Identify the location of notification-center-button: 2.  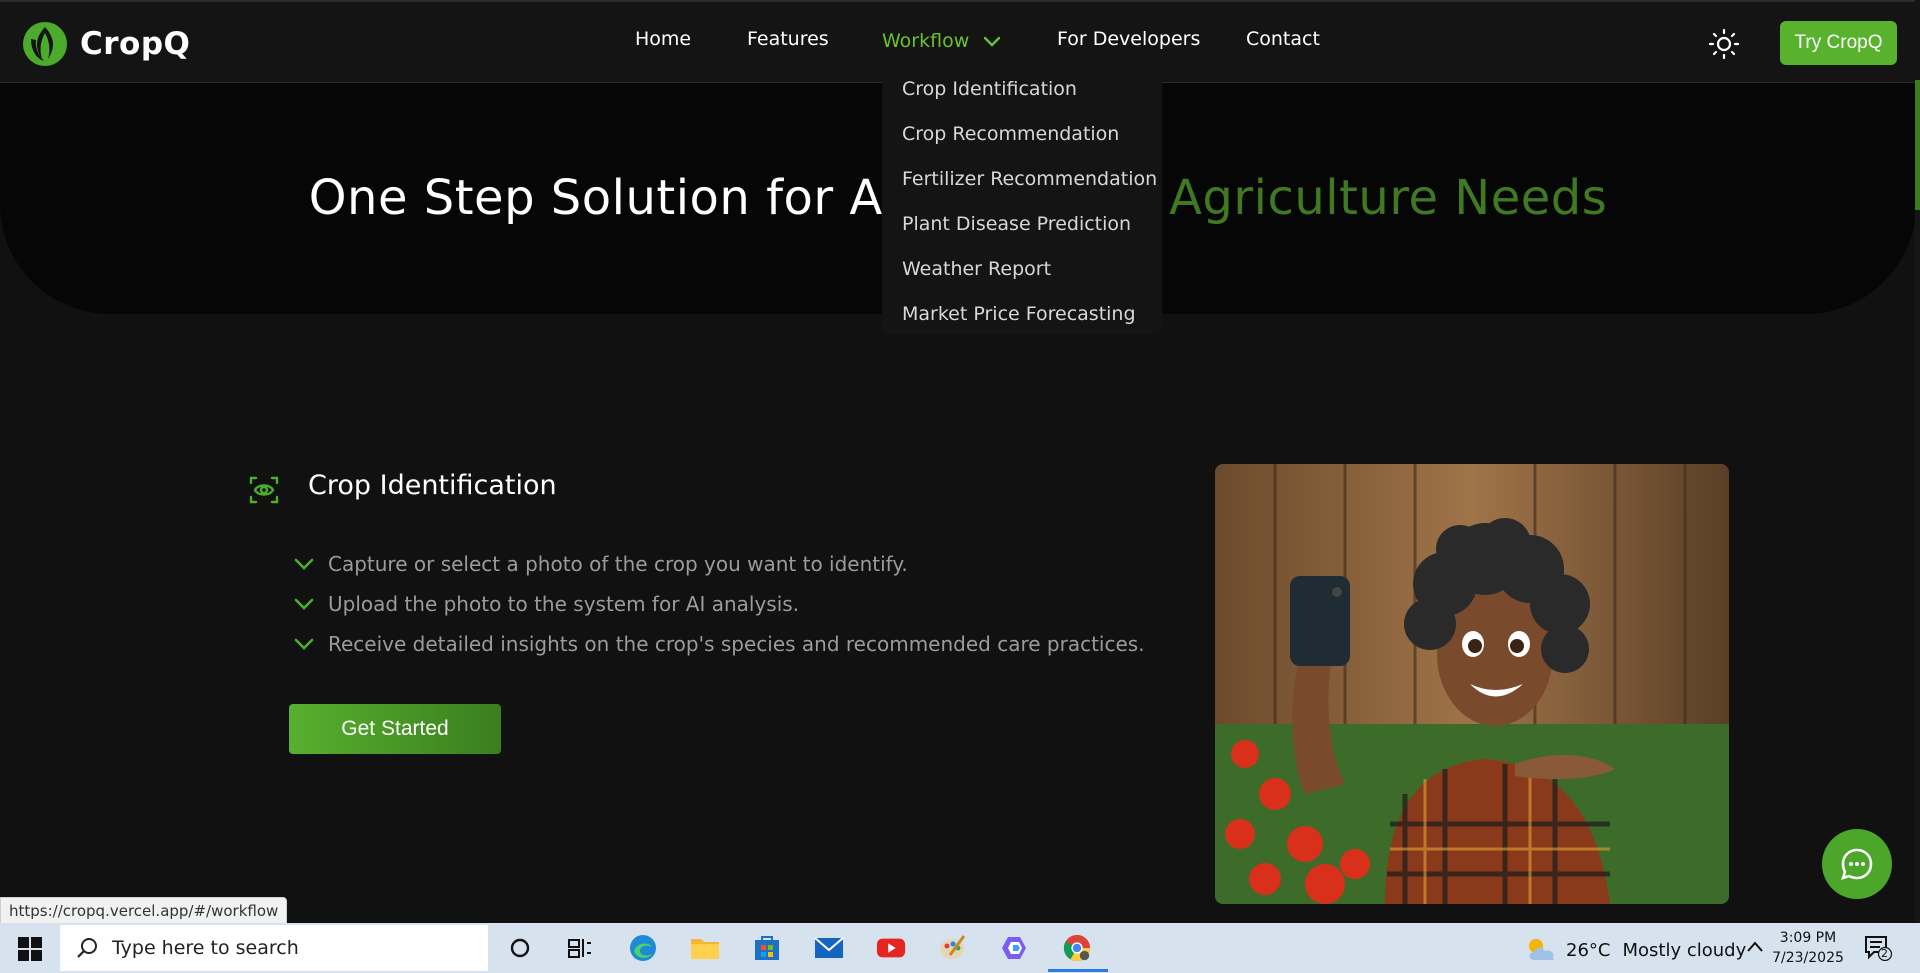
(1878, 948).